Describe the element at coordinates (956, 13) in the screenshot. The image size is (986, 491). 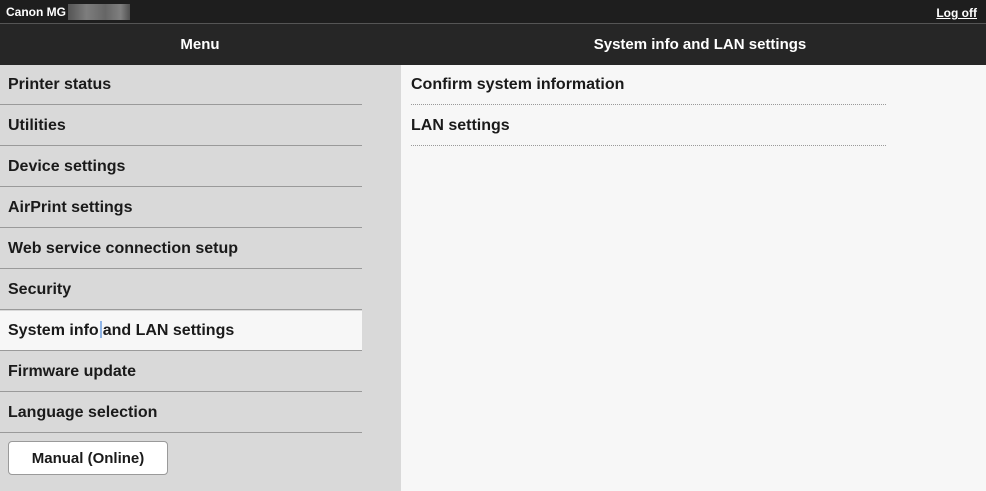
I see `log-off-link: Log off` at that location.